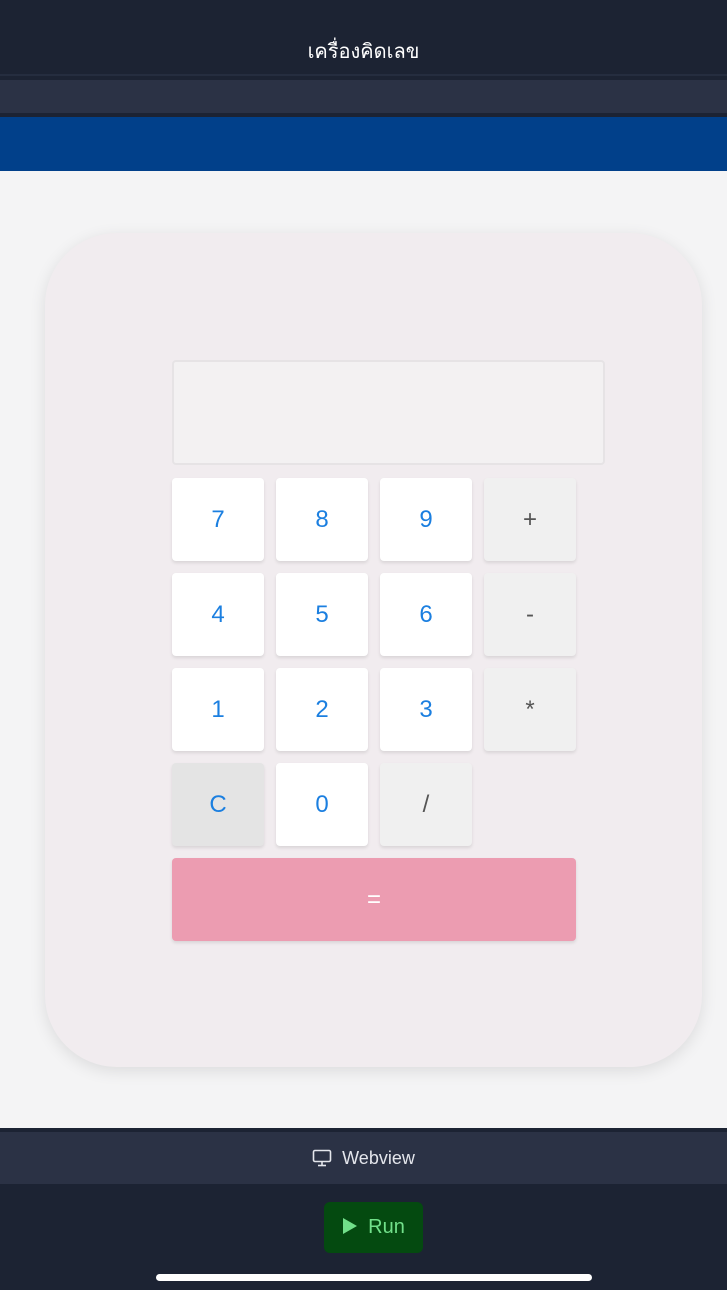 Image resolution: width=727 pixels, height=1290 pixels. Describe the element at coordinates (218, 709) in the screenshot. I see `key-1: 1` at that location.